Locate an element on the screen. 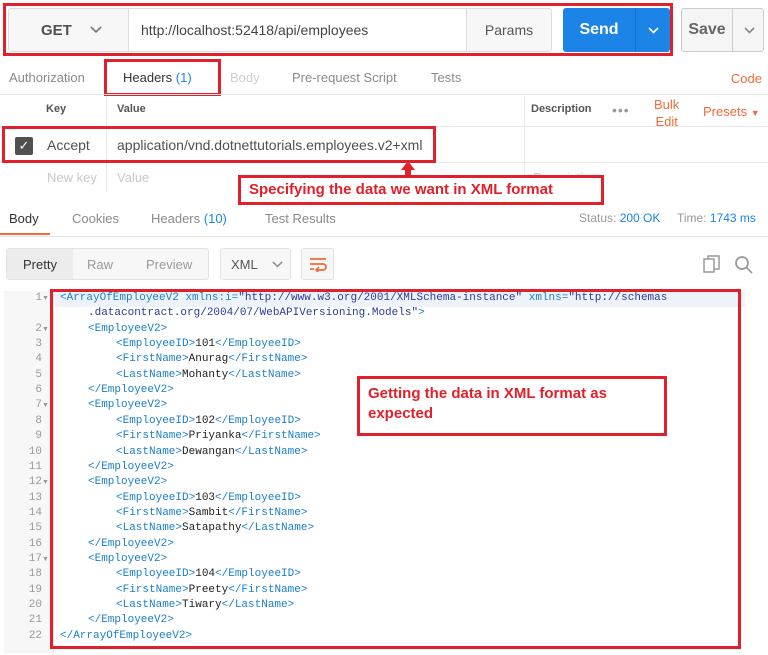  line-number: 8 is located at coordinates (38, 420).